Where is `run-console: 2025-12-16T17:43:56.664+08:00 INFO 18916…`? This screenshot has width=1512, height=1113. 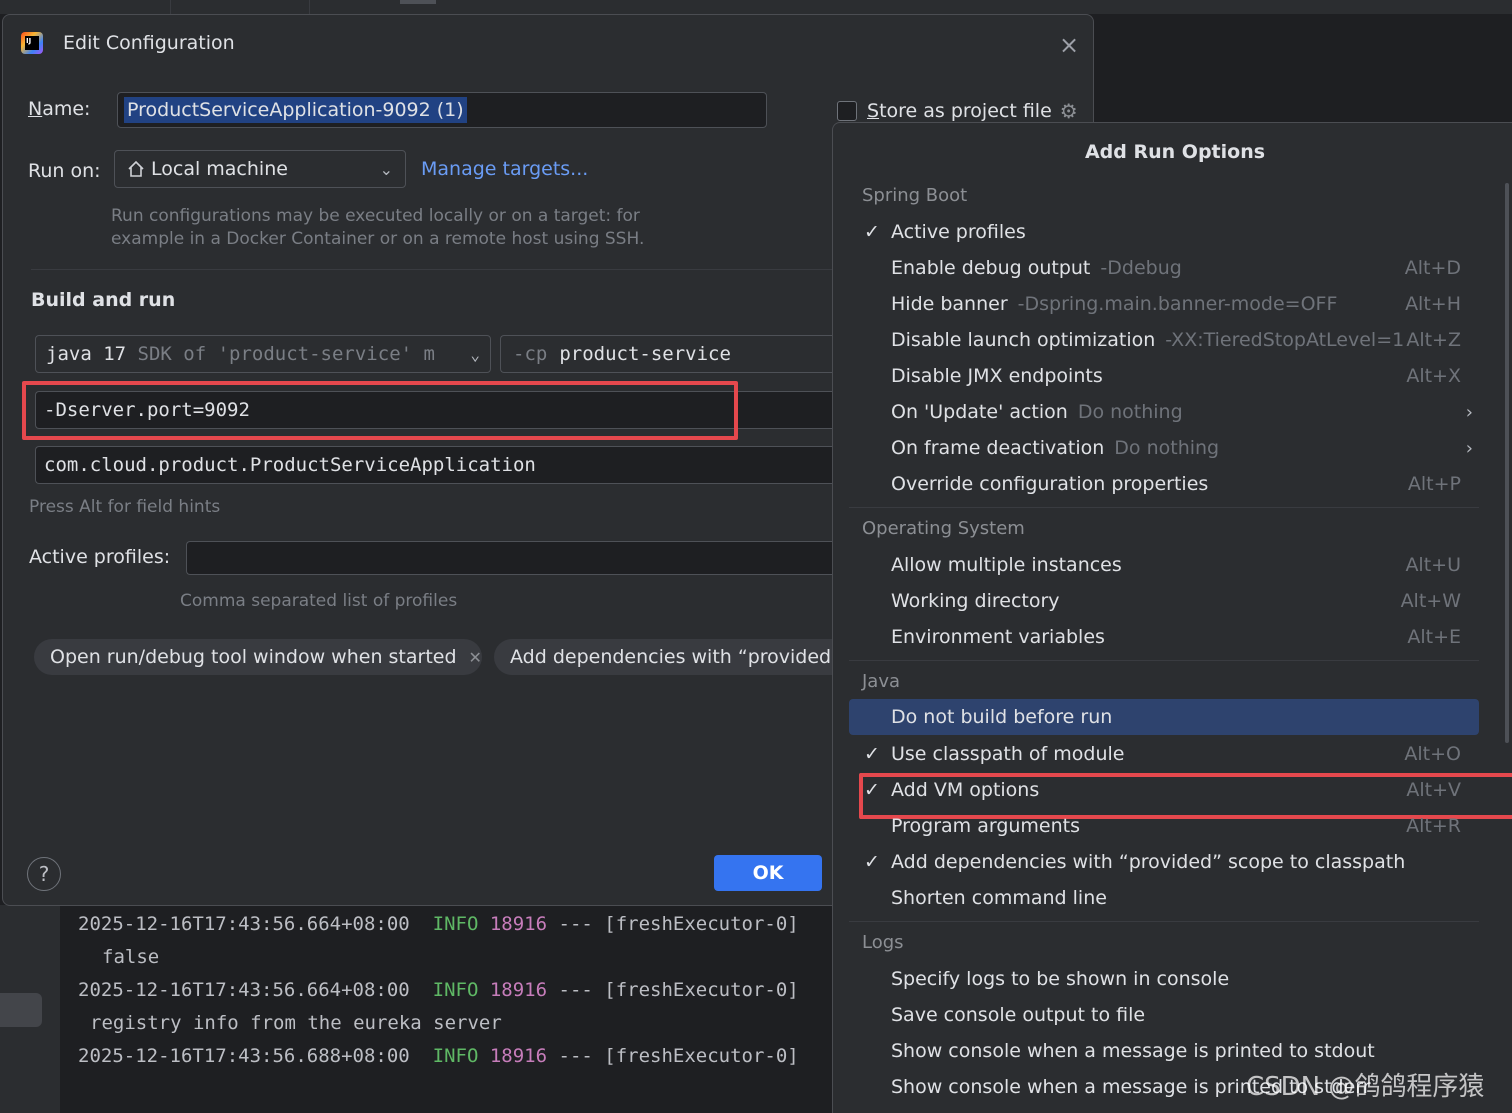 run-console: 2025-12-16T17:43:56.664+08:00 INFO 18916… is located at coordinates (450, 1009).